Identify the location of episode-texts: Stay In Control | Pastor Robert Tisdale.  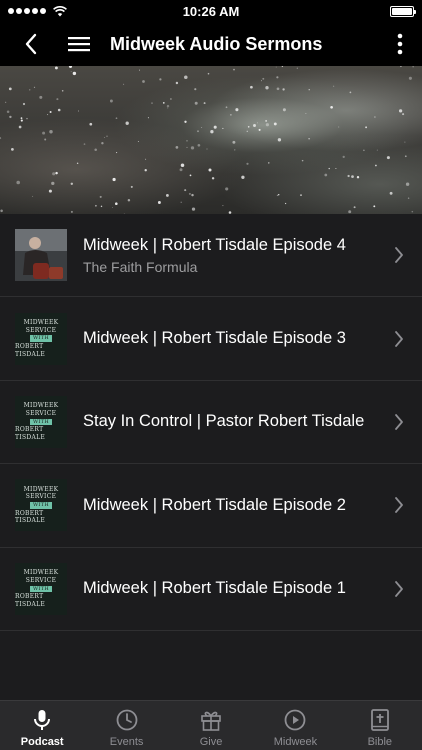
(233, 421).